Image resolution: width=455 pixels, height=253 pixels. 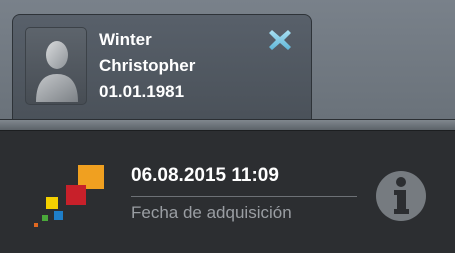 I want to click on colored-squares-logo, so click(x=70, y=198).